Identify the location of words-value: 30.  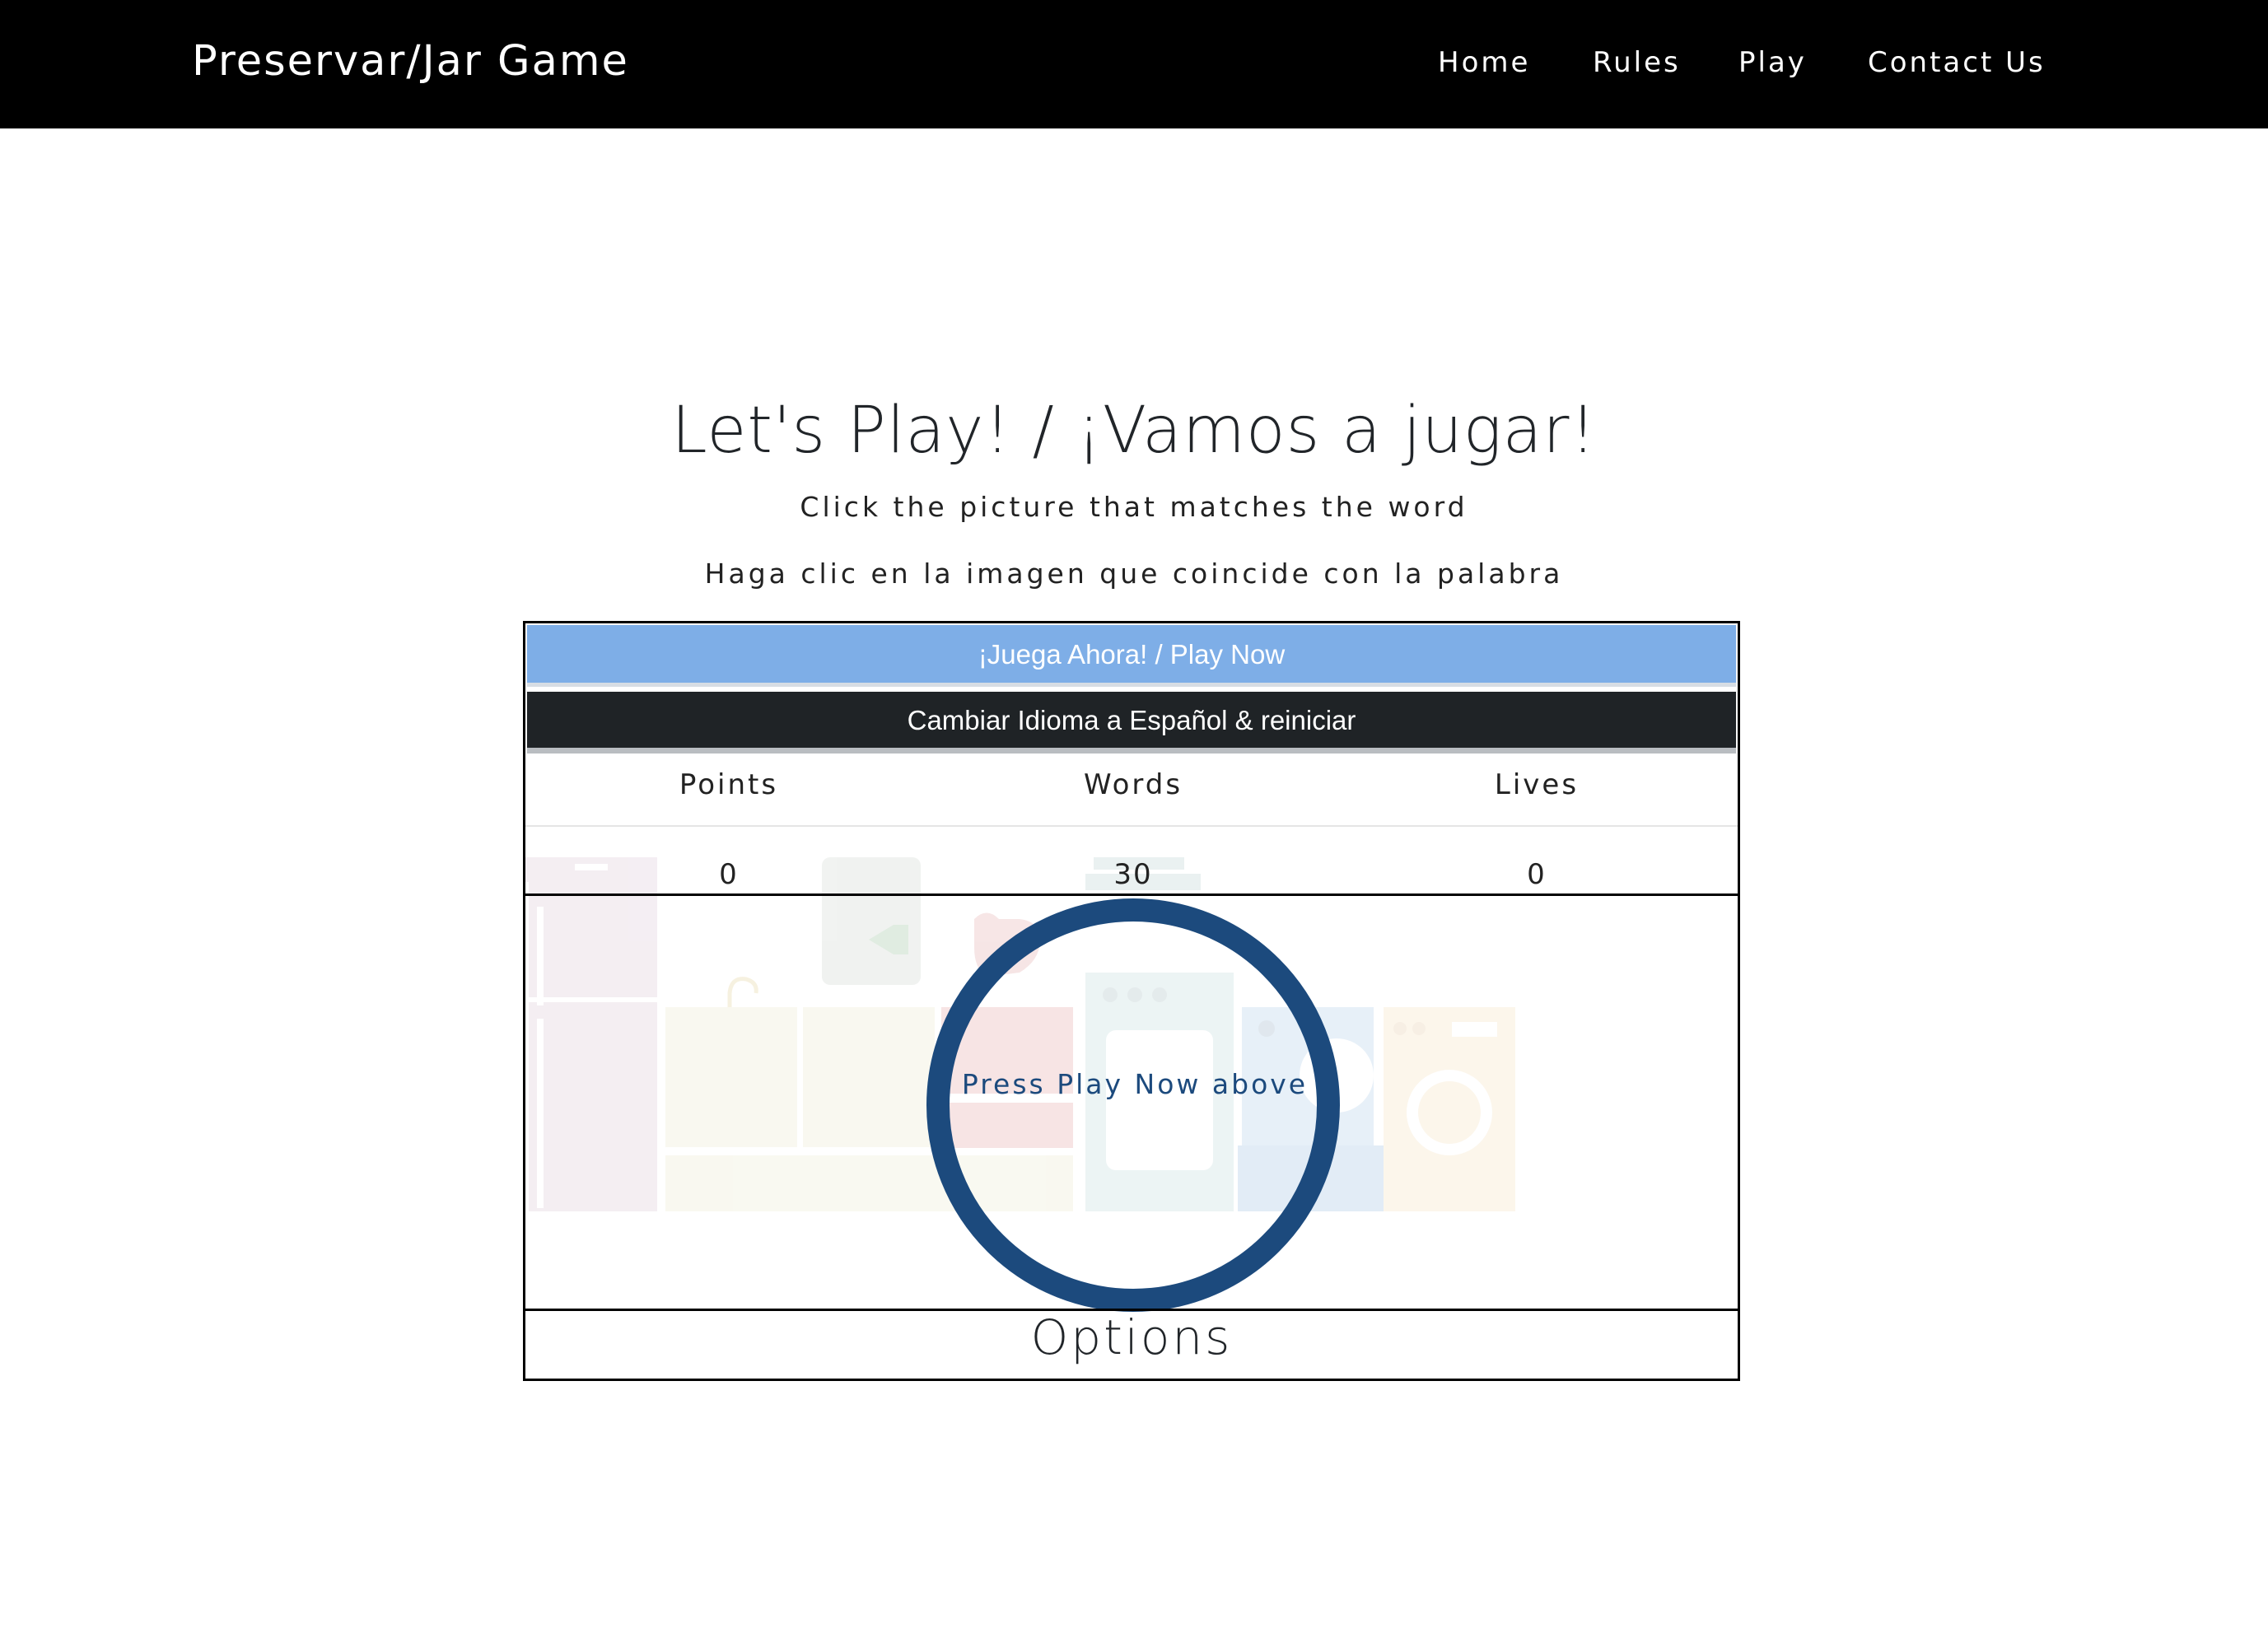
(1133, 874).